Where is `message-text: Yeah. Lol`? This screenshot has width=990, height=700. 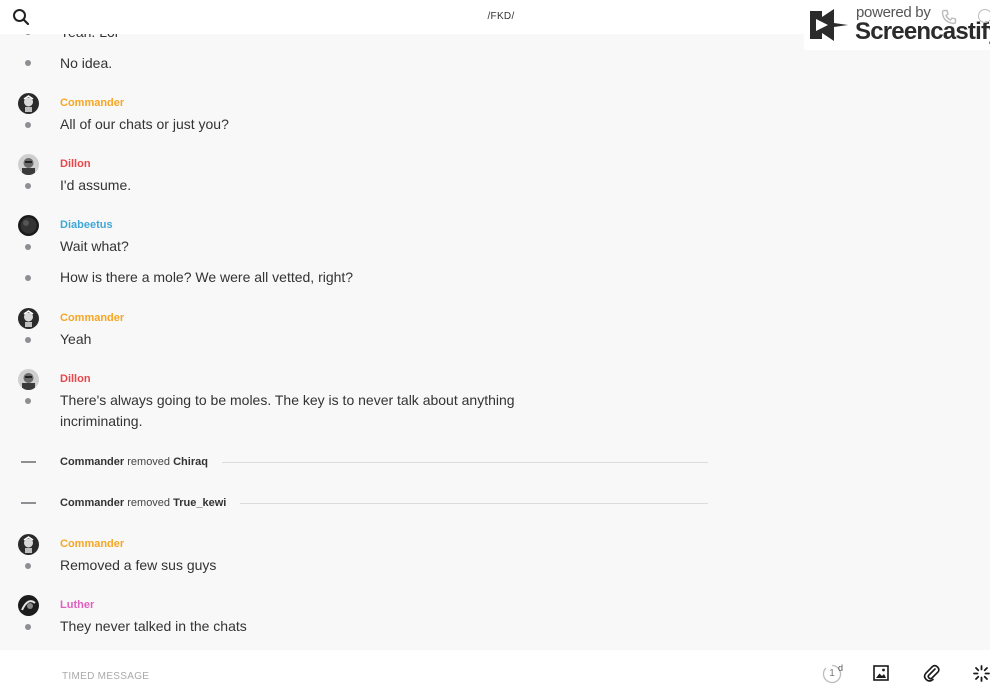
message-text: Yeah. Lol is located at coordinates (89, 38).